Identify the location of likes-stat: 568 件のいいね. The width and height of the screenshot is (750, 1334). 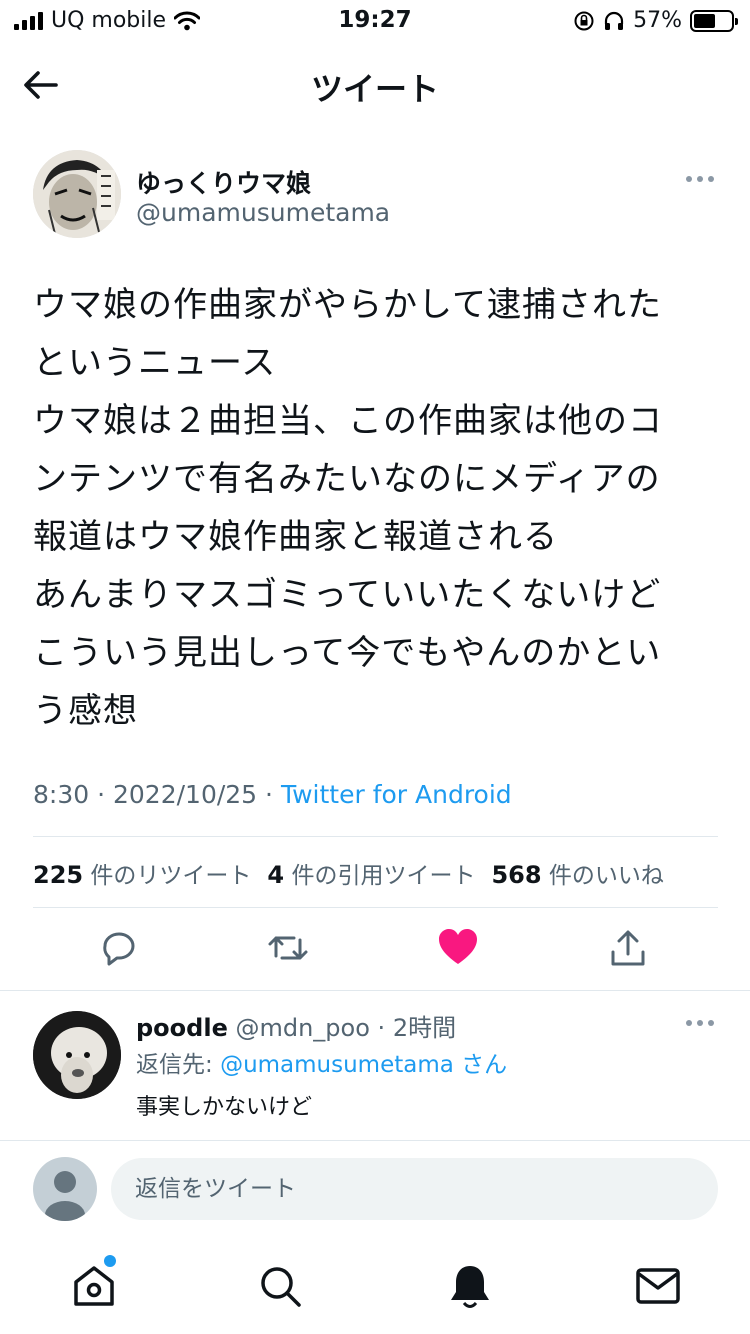
(577, 873).